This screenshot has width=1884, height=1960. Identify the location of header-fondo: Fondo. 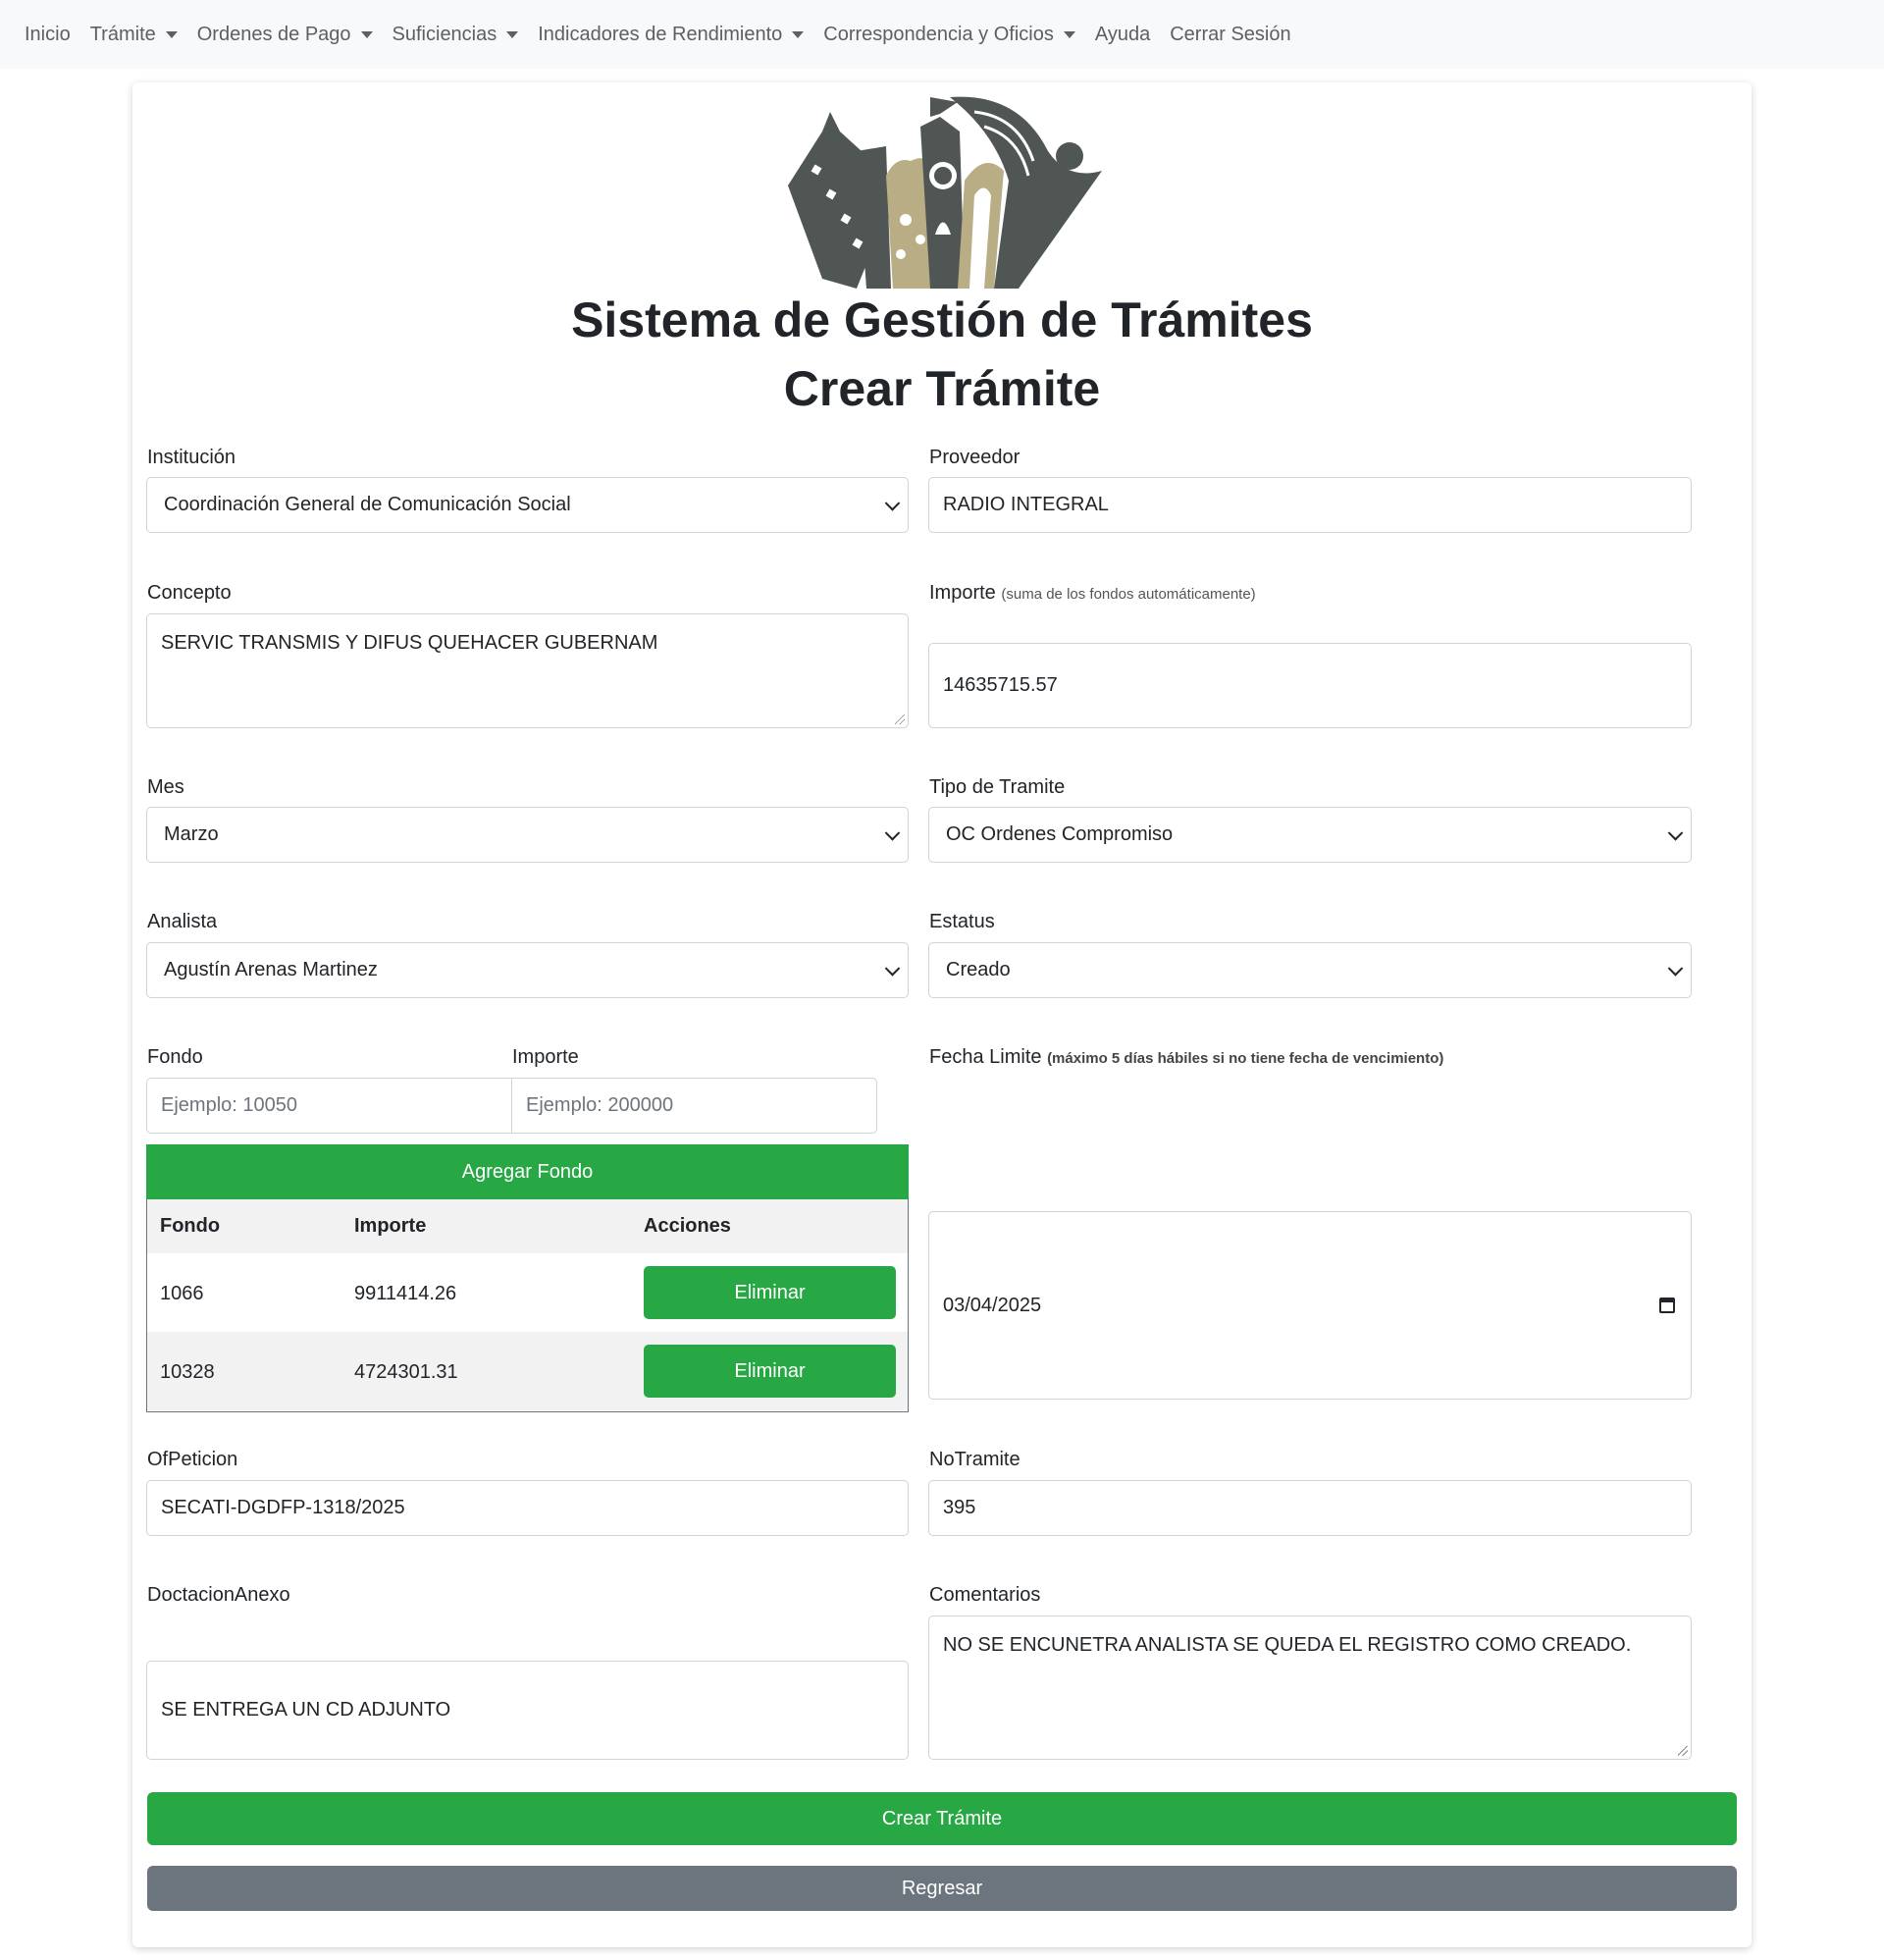
(190, 1226).